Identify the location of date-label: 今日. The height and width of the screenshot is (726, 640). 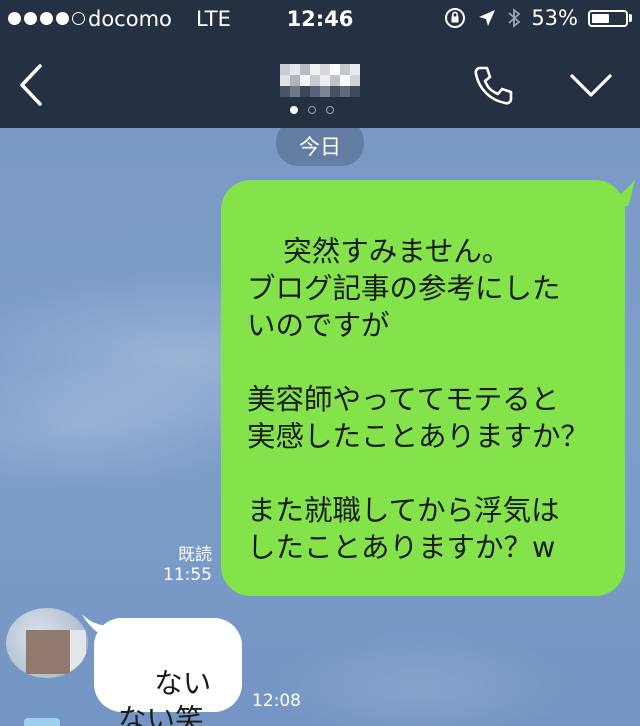
(320, 147).